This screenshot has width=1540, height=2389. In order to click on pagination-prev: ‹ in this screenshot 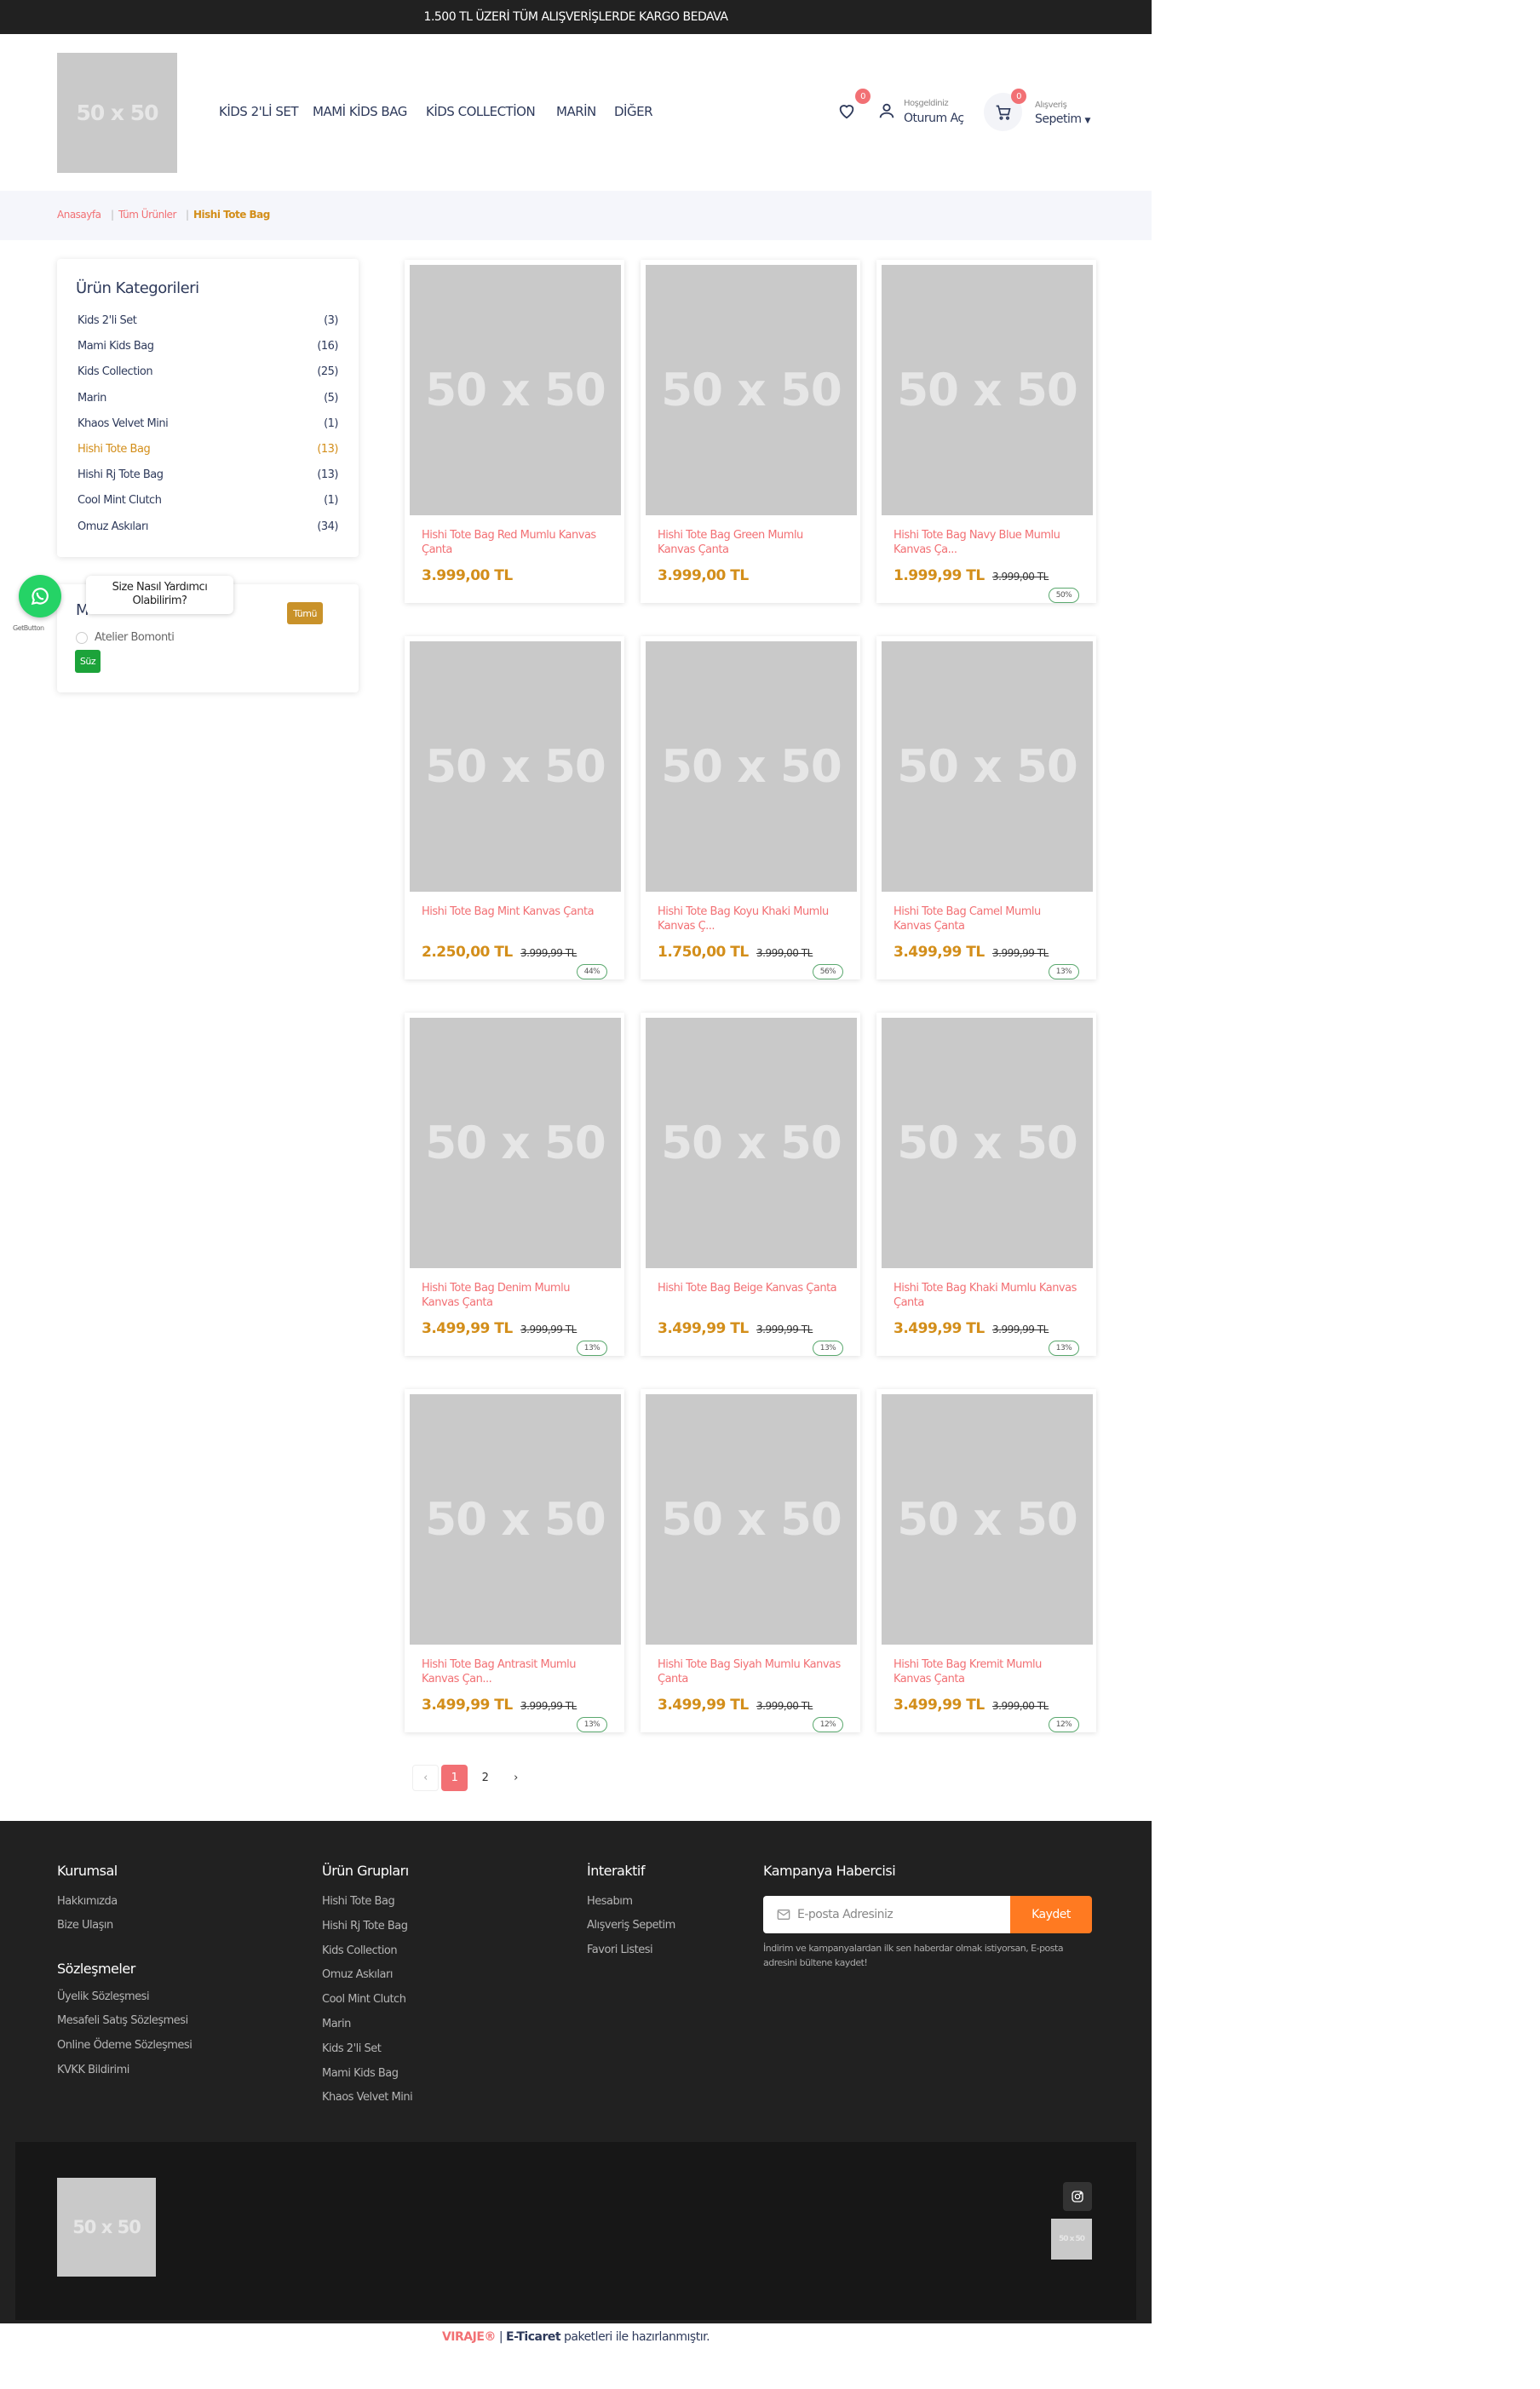, I will do `click(425, 1778)`.